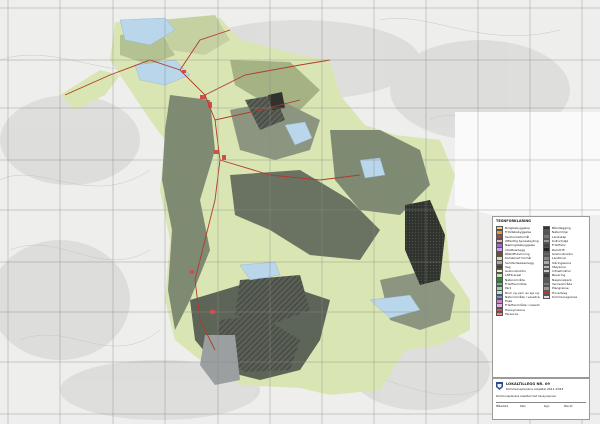  I want to click on plan-title: LOKALTILLEGG NR. 09, so click(528, 384).